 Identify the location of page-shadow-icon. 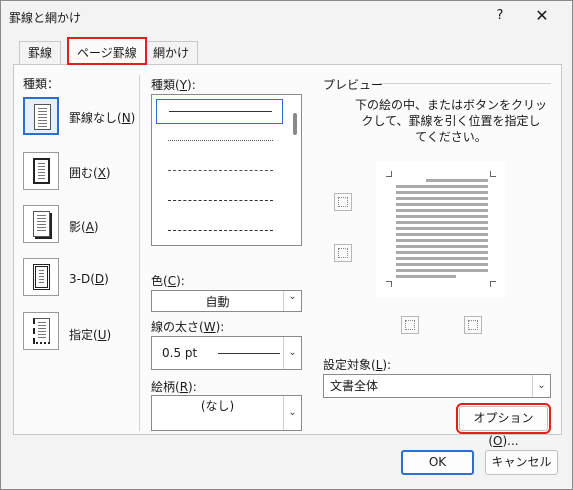
(41, 224).